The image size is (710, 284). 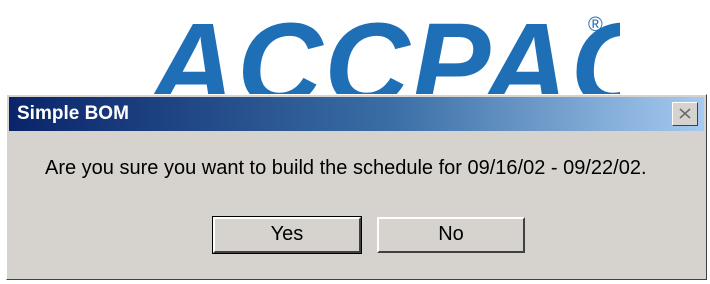 What do you see at coordinates (73, 113) in the screenshot?
I see `dialog-title: Simple BOM` at bounding box center [73, 113].